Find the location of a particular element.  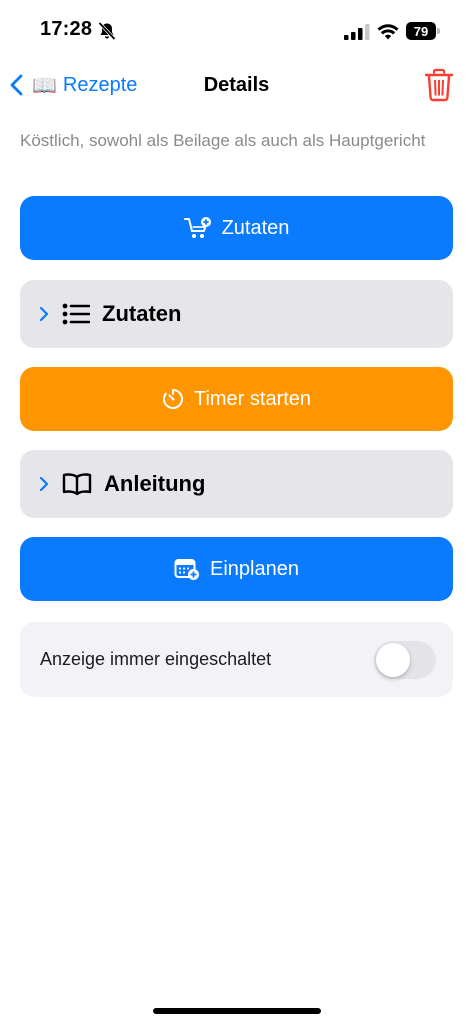

status-time: 17:28 is located at coordinates (66, 29).